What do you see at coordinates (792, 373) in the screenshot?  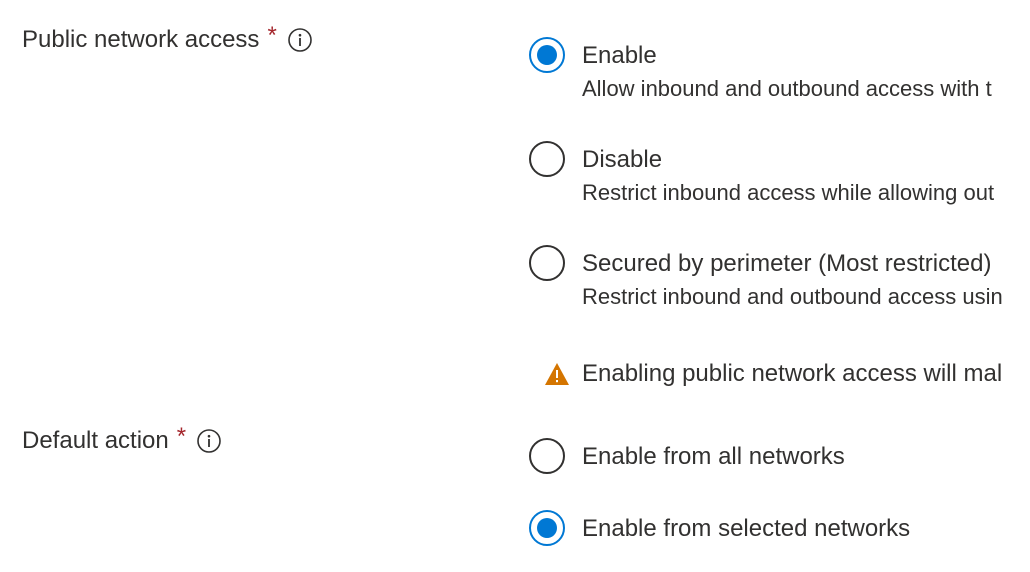 I see `warning-text: Enabling public network access will mal` at bounding box center [792, 373].